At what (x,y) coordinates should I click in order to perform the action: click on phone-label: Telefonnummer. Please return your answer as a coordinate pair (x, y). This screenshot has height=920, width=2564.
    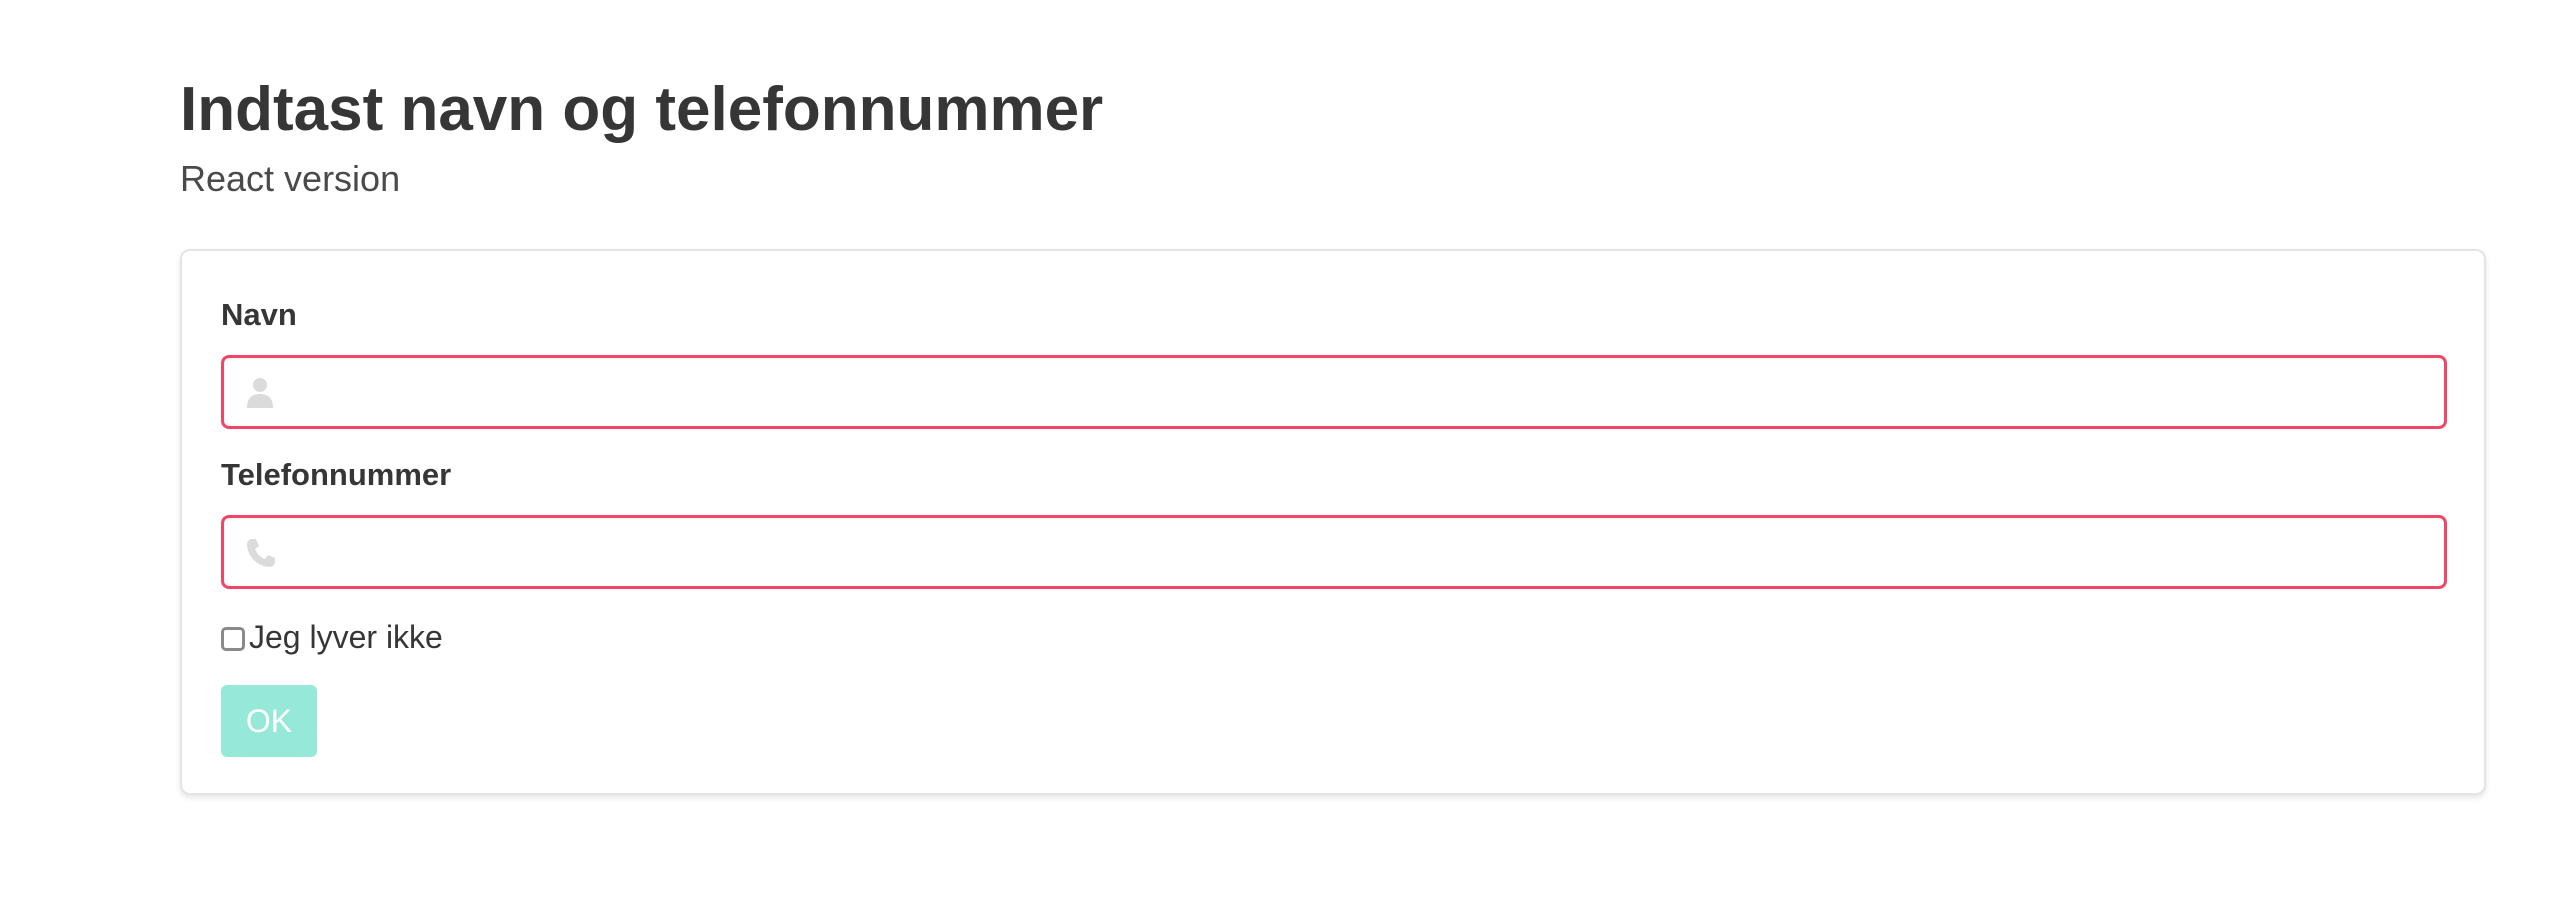
    Looking at the image, I should click on (336, 474).